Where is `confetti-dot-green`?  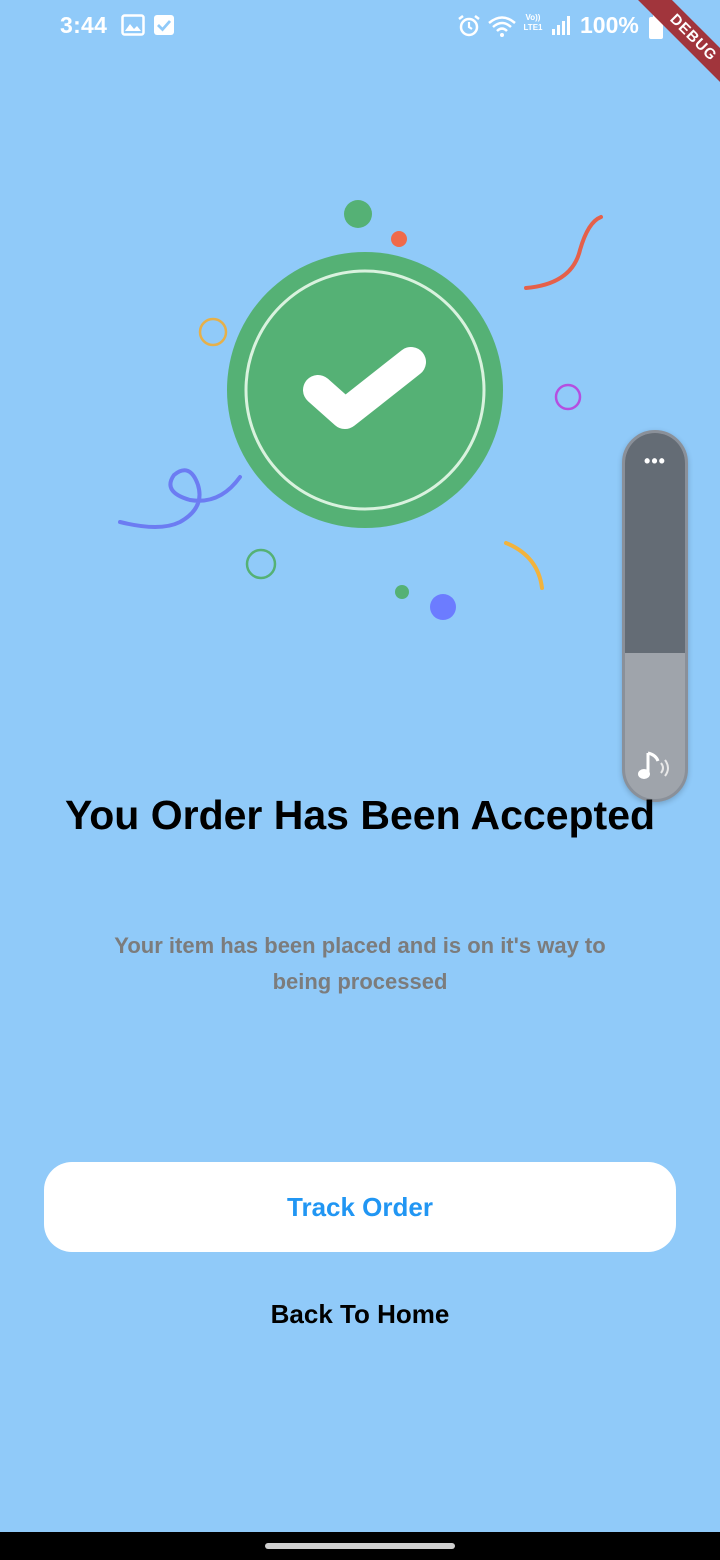 confetti-dot-green is located at coordinates (358, 214).